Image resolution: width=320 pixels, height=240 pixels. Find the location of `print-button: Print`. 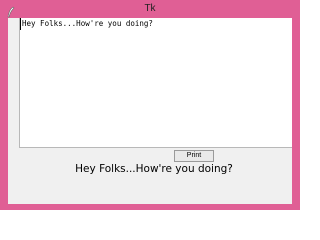

print-button: Print is located at coordinates (194, 156).